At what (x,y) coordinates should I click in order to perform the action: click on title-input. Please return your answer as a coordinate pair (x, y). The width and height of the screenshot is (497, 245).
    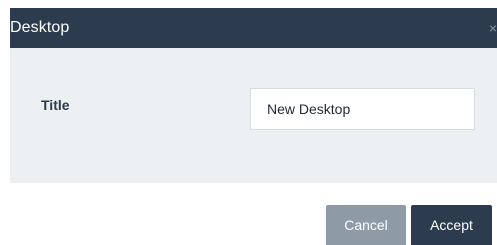
    Looking at the image, I should click on (362, 109).